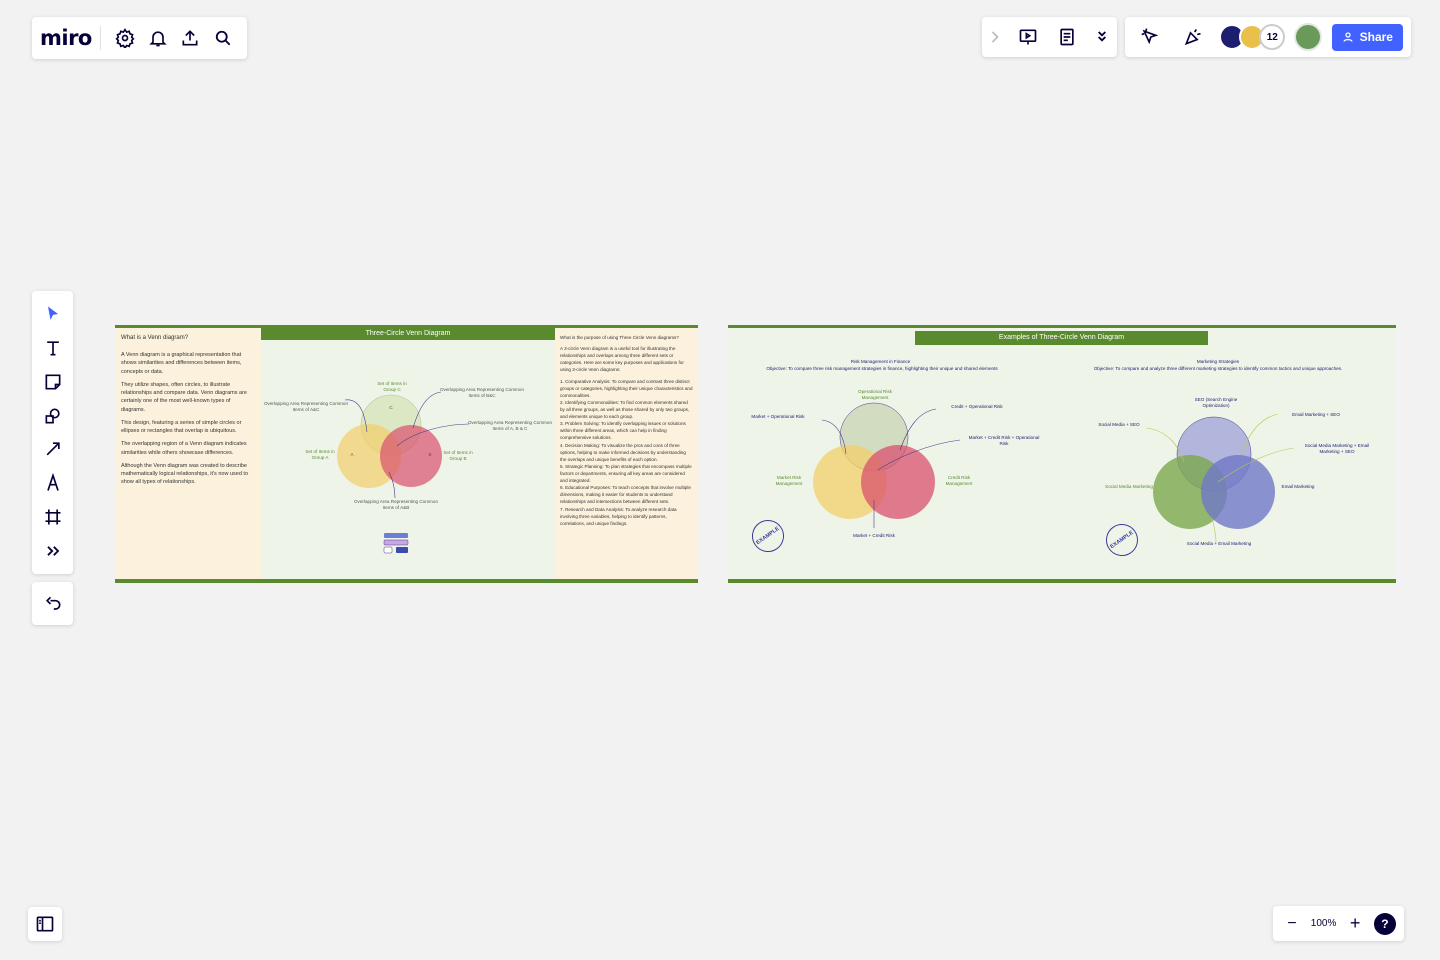 This screenshot has height=960, width=1440. Describe the element at coordinates (1355, 924) in the screenshot. I see `zoom-in-button: +` at that location.